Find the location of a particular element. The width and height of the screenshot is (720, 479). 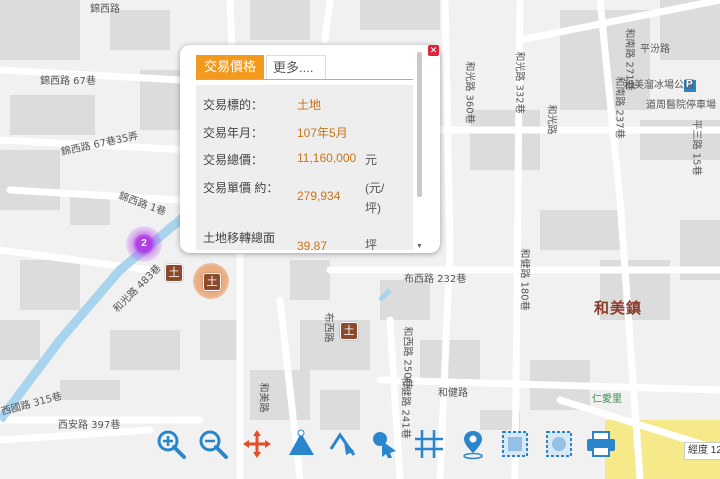

identify-icon is located at coordinates (385, 444).